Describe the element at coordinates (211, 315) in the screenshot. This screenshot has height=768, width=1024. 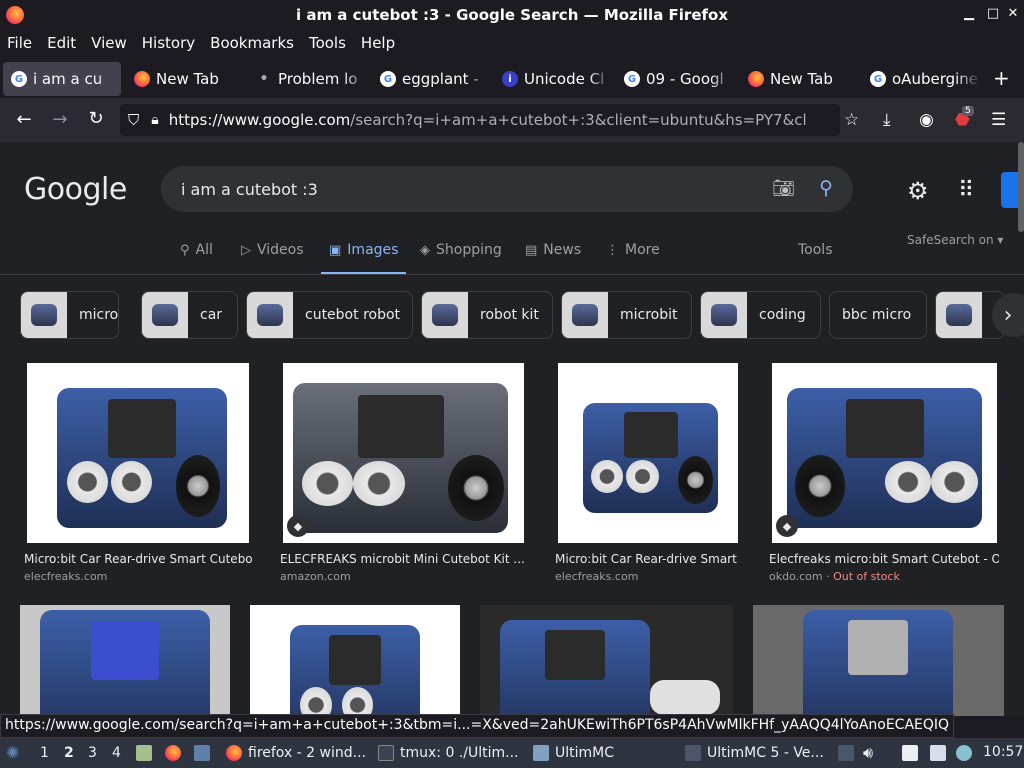
I see `chip-label: car` at that location.